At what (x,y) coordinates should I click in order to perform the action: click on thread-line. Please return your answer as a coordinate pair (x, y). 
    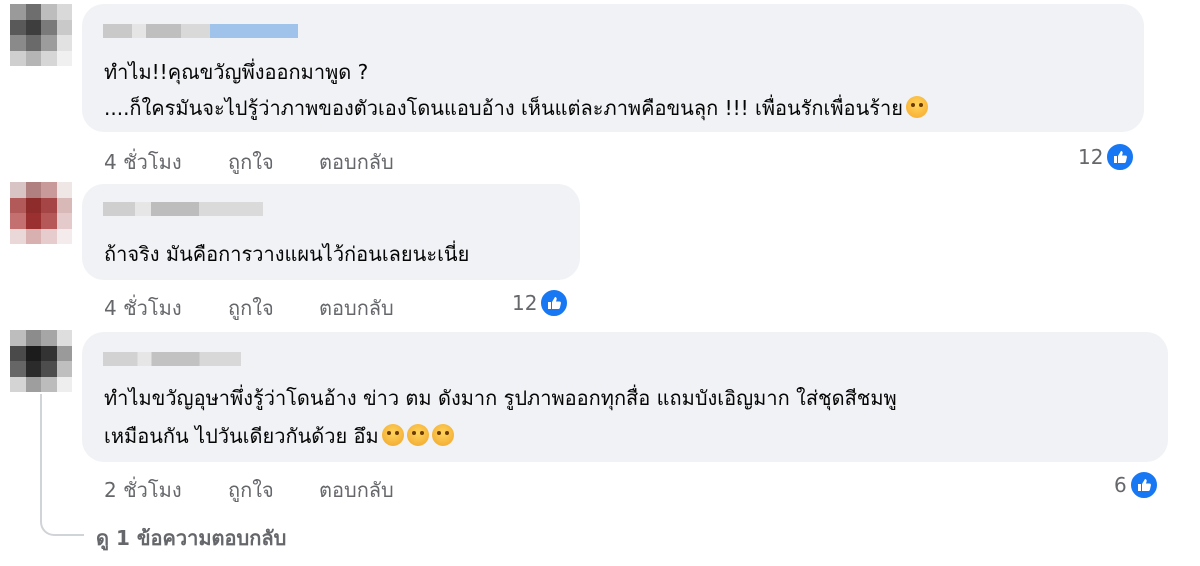
    Looking at the image, I should click on (41, 454).